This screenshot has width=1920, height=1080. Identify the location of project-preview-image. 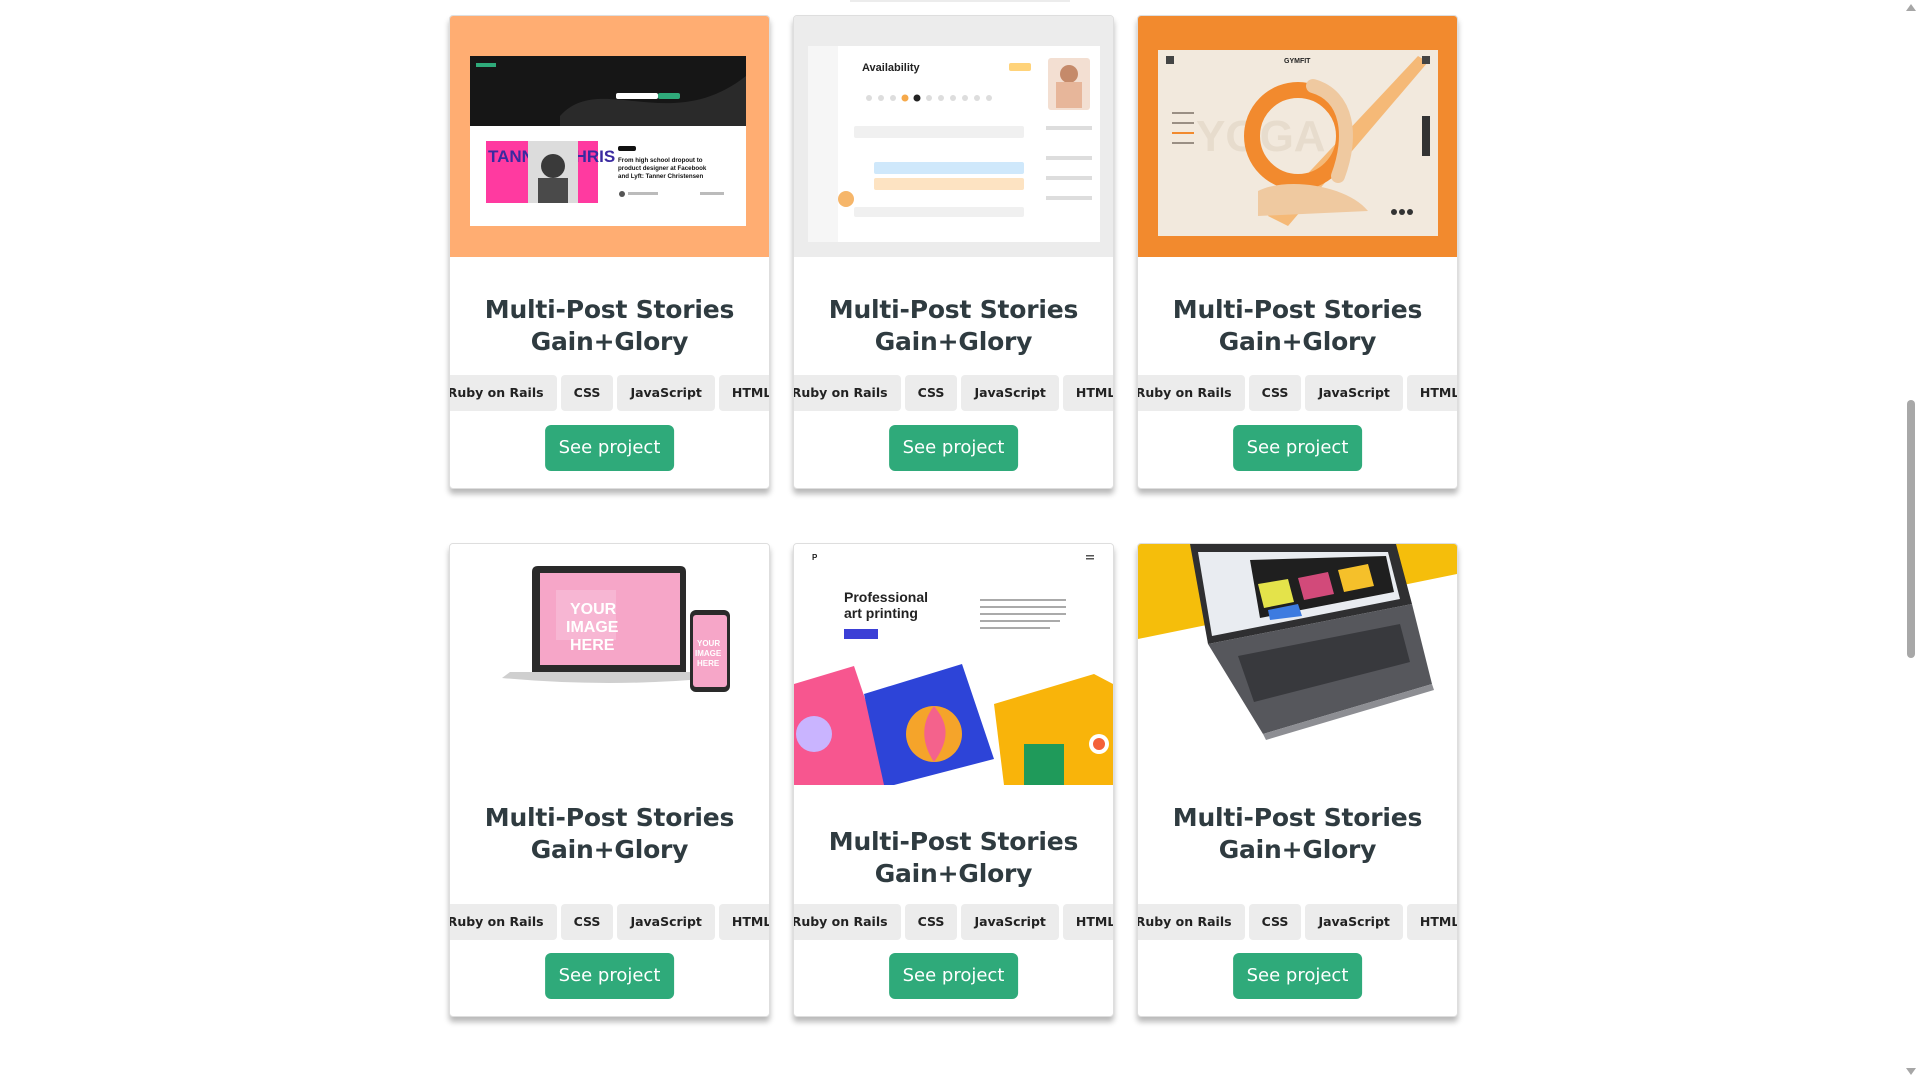
(1297, 664).